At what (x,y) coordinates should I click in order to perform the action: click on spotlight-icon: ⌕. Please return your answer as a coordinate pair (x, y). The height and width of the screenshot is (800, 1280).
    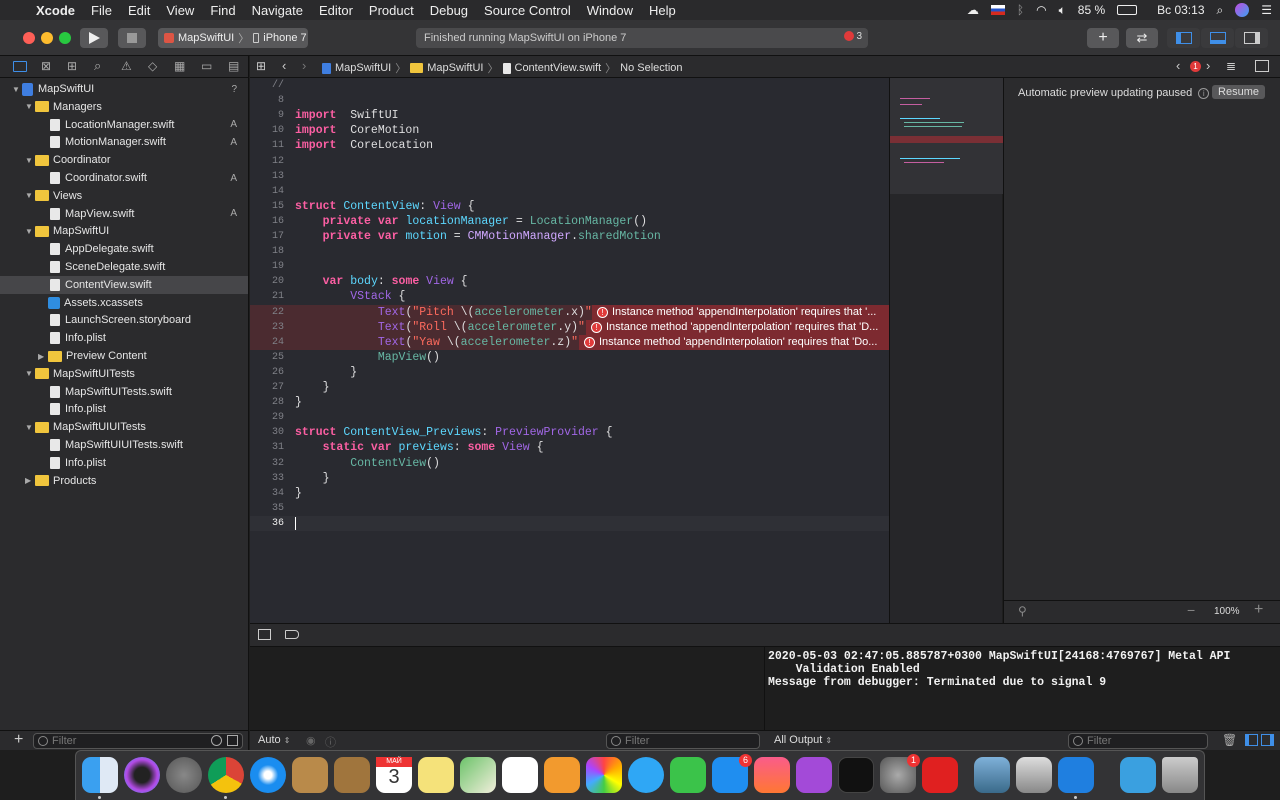
    Looking at the image, I should click on (1220, 10).